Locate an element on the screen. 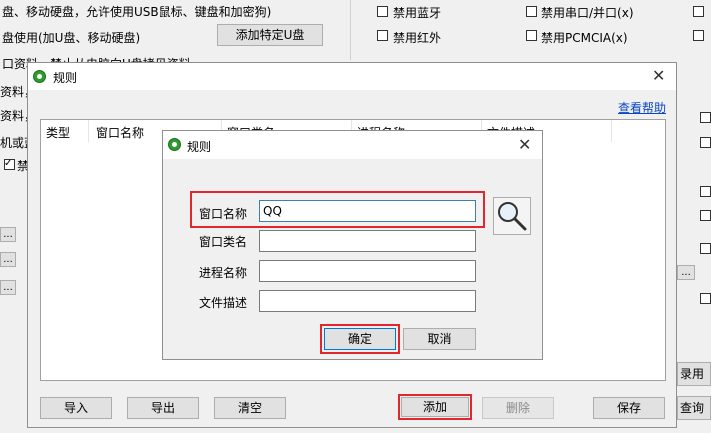  magnifier-icon is located at coordinates (512, 216).